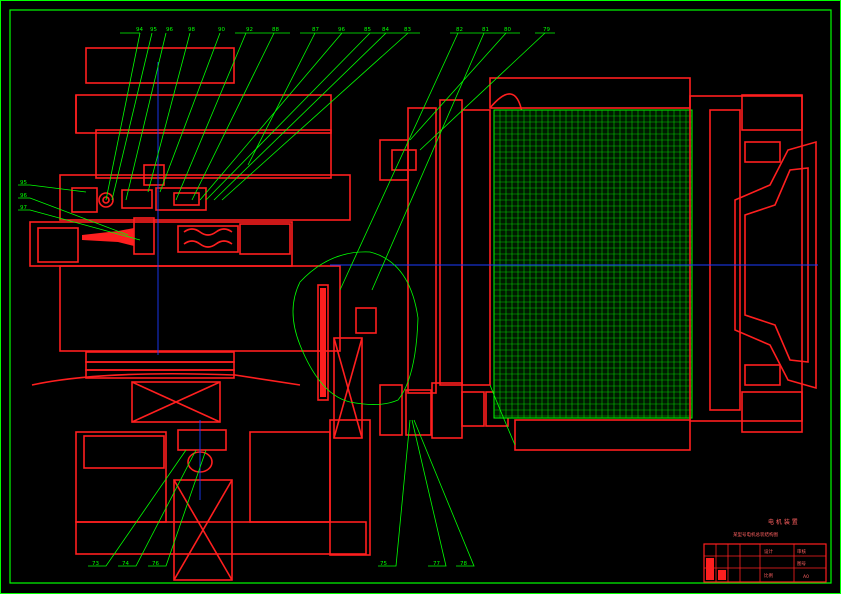 This screenshot has width=841, height=594. What do you see at coordinates (169, 30) in the screenshot?
I see `callout-96: 96` at bounding box center [169, 30].